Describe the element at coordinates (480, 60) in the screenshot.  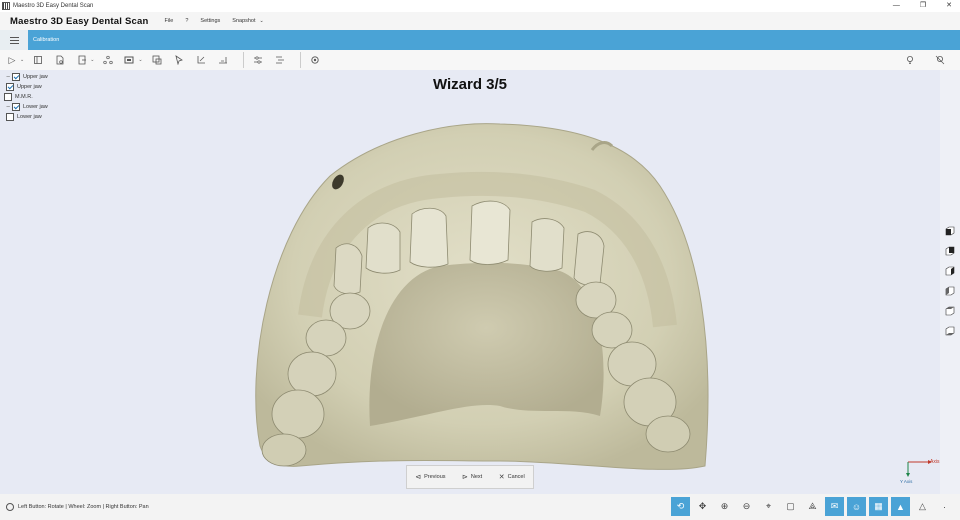
I see `toolbar: ▷ ⌄ ⌄ ⌄` at that location.